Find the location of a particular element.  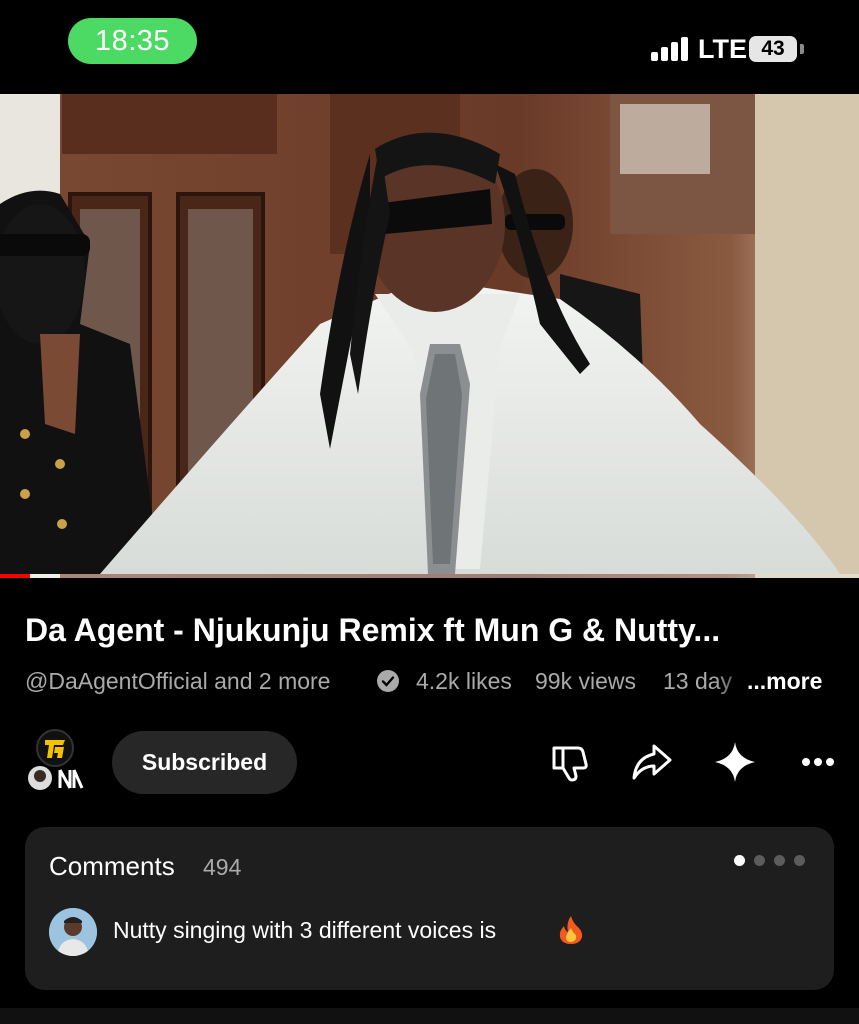

video-progress-bar is located at coordinates (429, 576).